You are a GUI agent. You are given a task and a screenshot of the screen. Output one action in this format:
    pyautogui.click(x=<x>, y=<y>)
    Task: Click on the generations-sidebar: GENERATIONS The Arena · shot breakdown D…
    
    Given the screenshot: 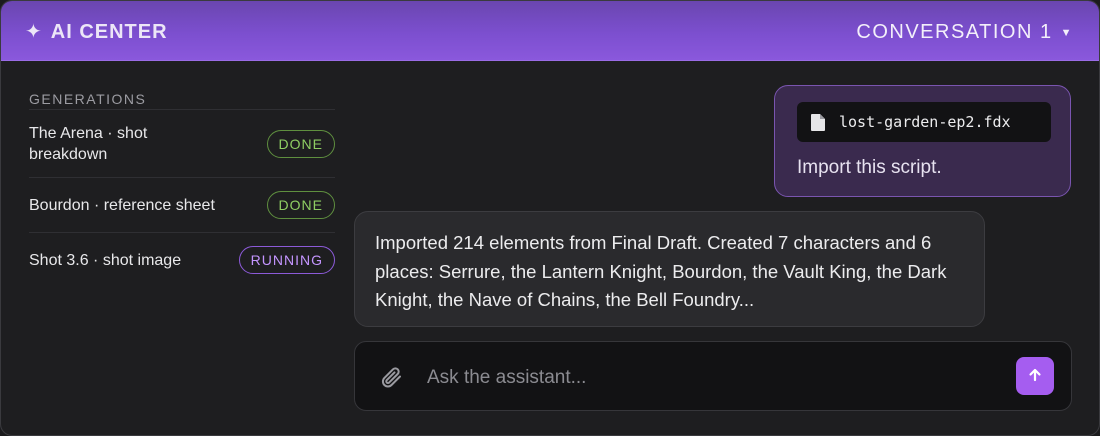 What is the action you would take?
    pyautogui.click(x=182, y=188)
    